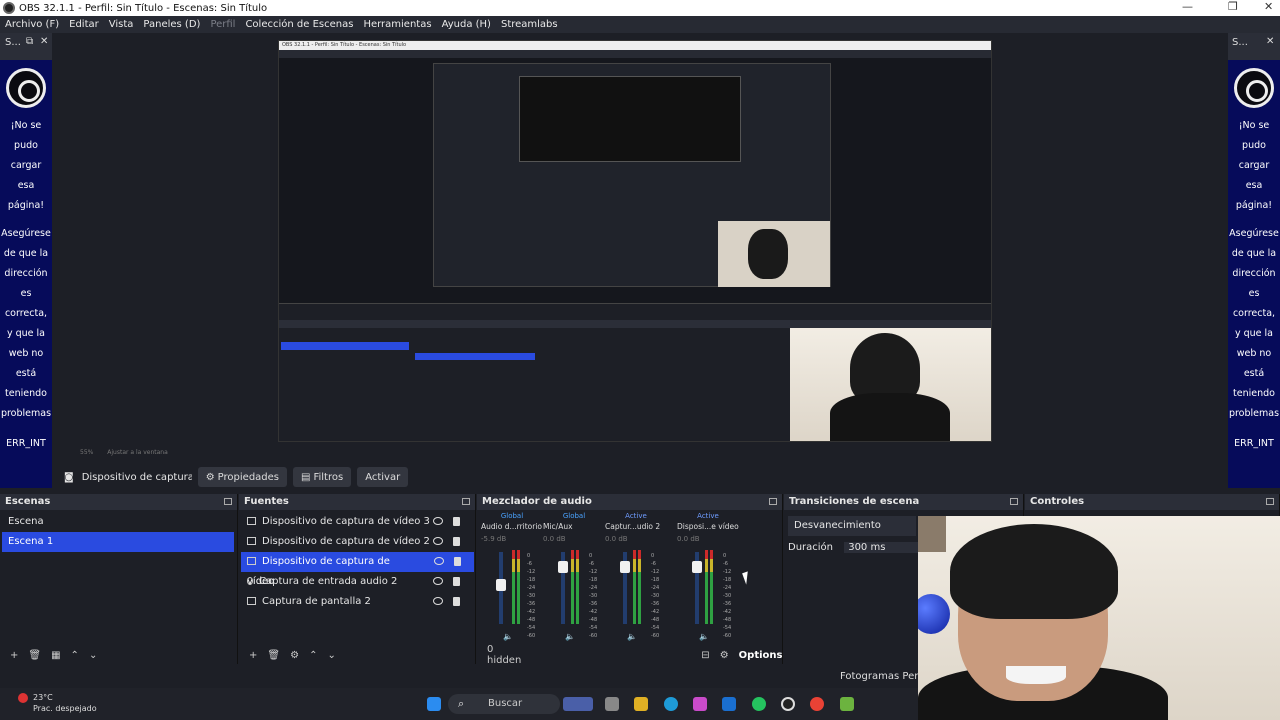 This screenshot has width=1280, height=720. I want to click on hidden-count: 0 hidden, so click(504, 655).